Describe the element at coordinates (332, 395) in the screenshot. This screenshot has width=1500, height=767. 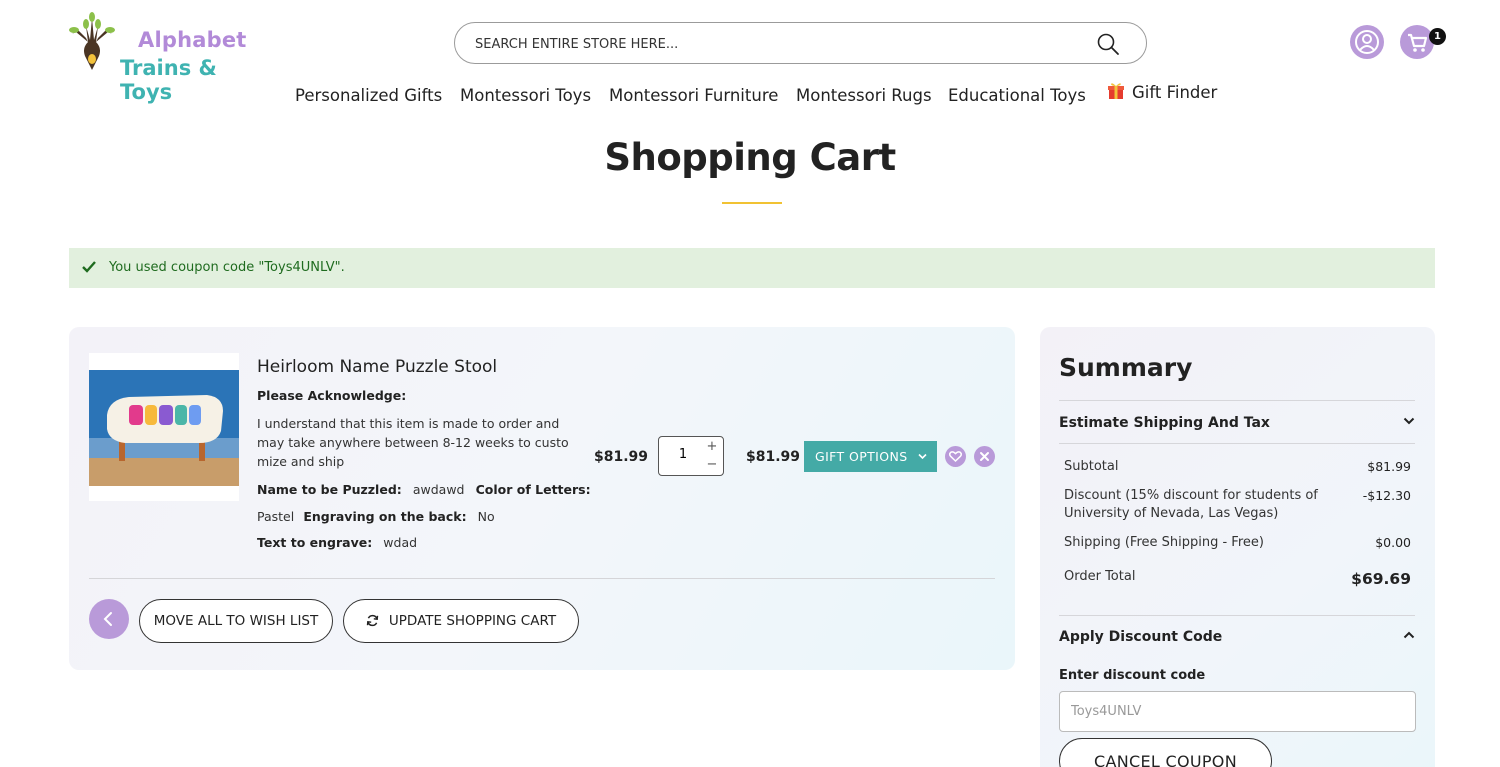
I see `acknowledge-label: Please Acknowledge:` at that location.